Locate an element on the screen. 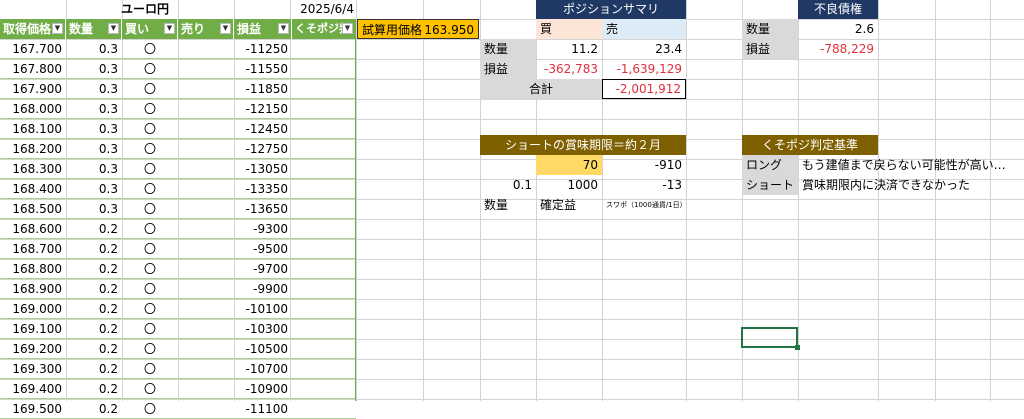  cell-profit-loss: -9700 is located at coordinates (263, 269).